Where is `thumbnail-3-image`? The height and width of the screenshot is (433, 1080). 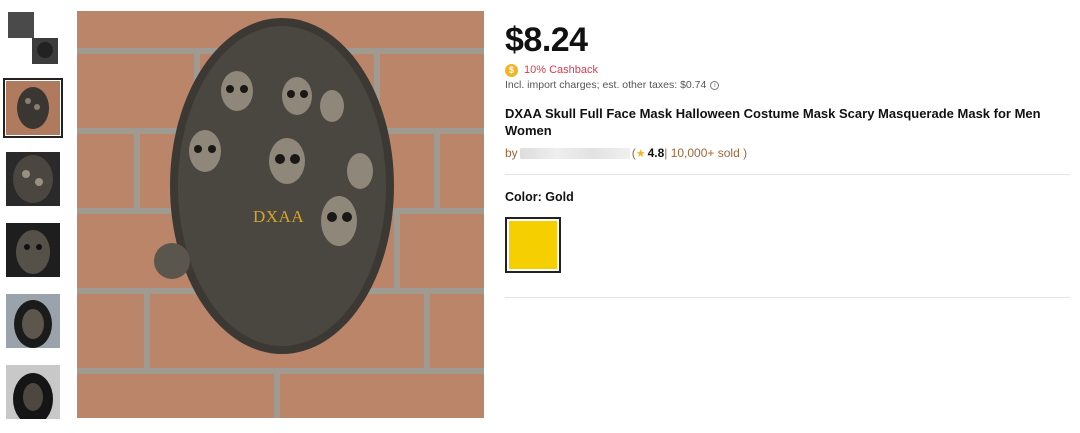
thumbnail-3-image is located at coordinates (33, 179).